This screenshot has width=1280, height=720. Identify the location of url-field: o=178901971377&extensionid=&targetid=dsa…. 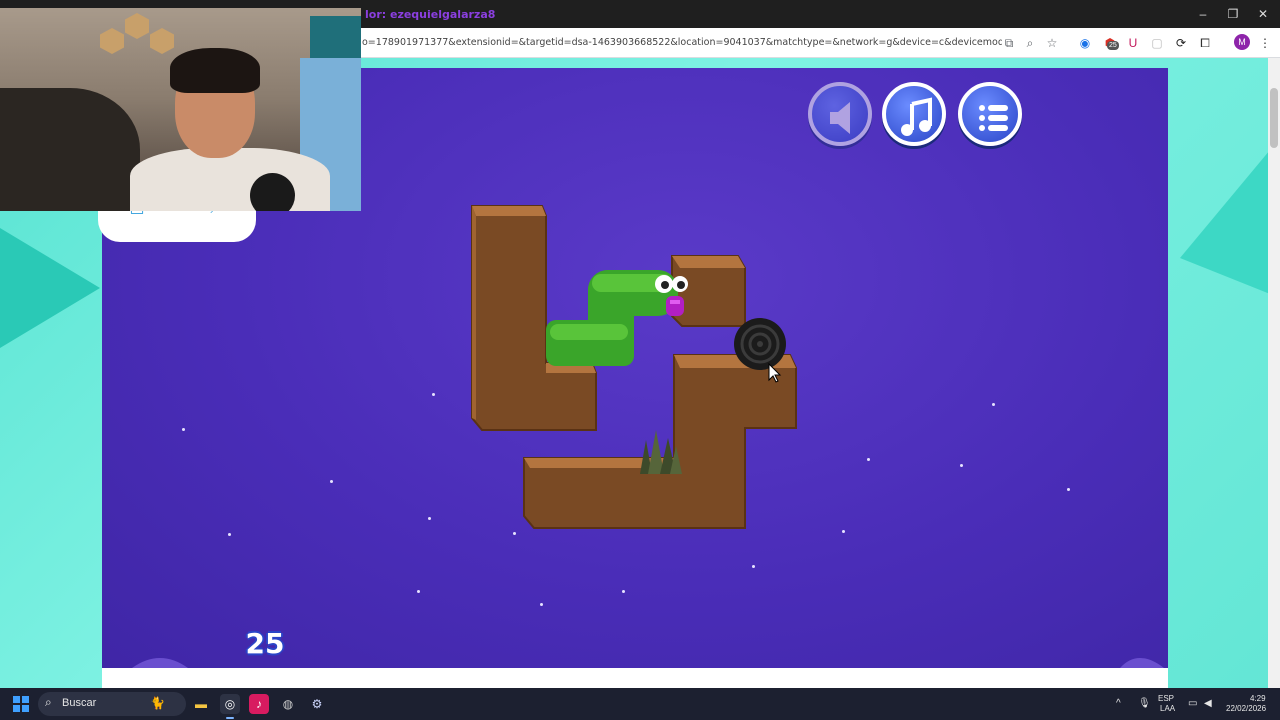
(682, 42).